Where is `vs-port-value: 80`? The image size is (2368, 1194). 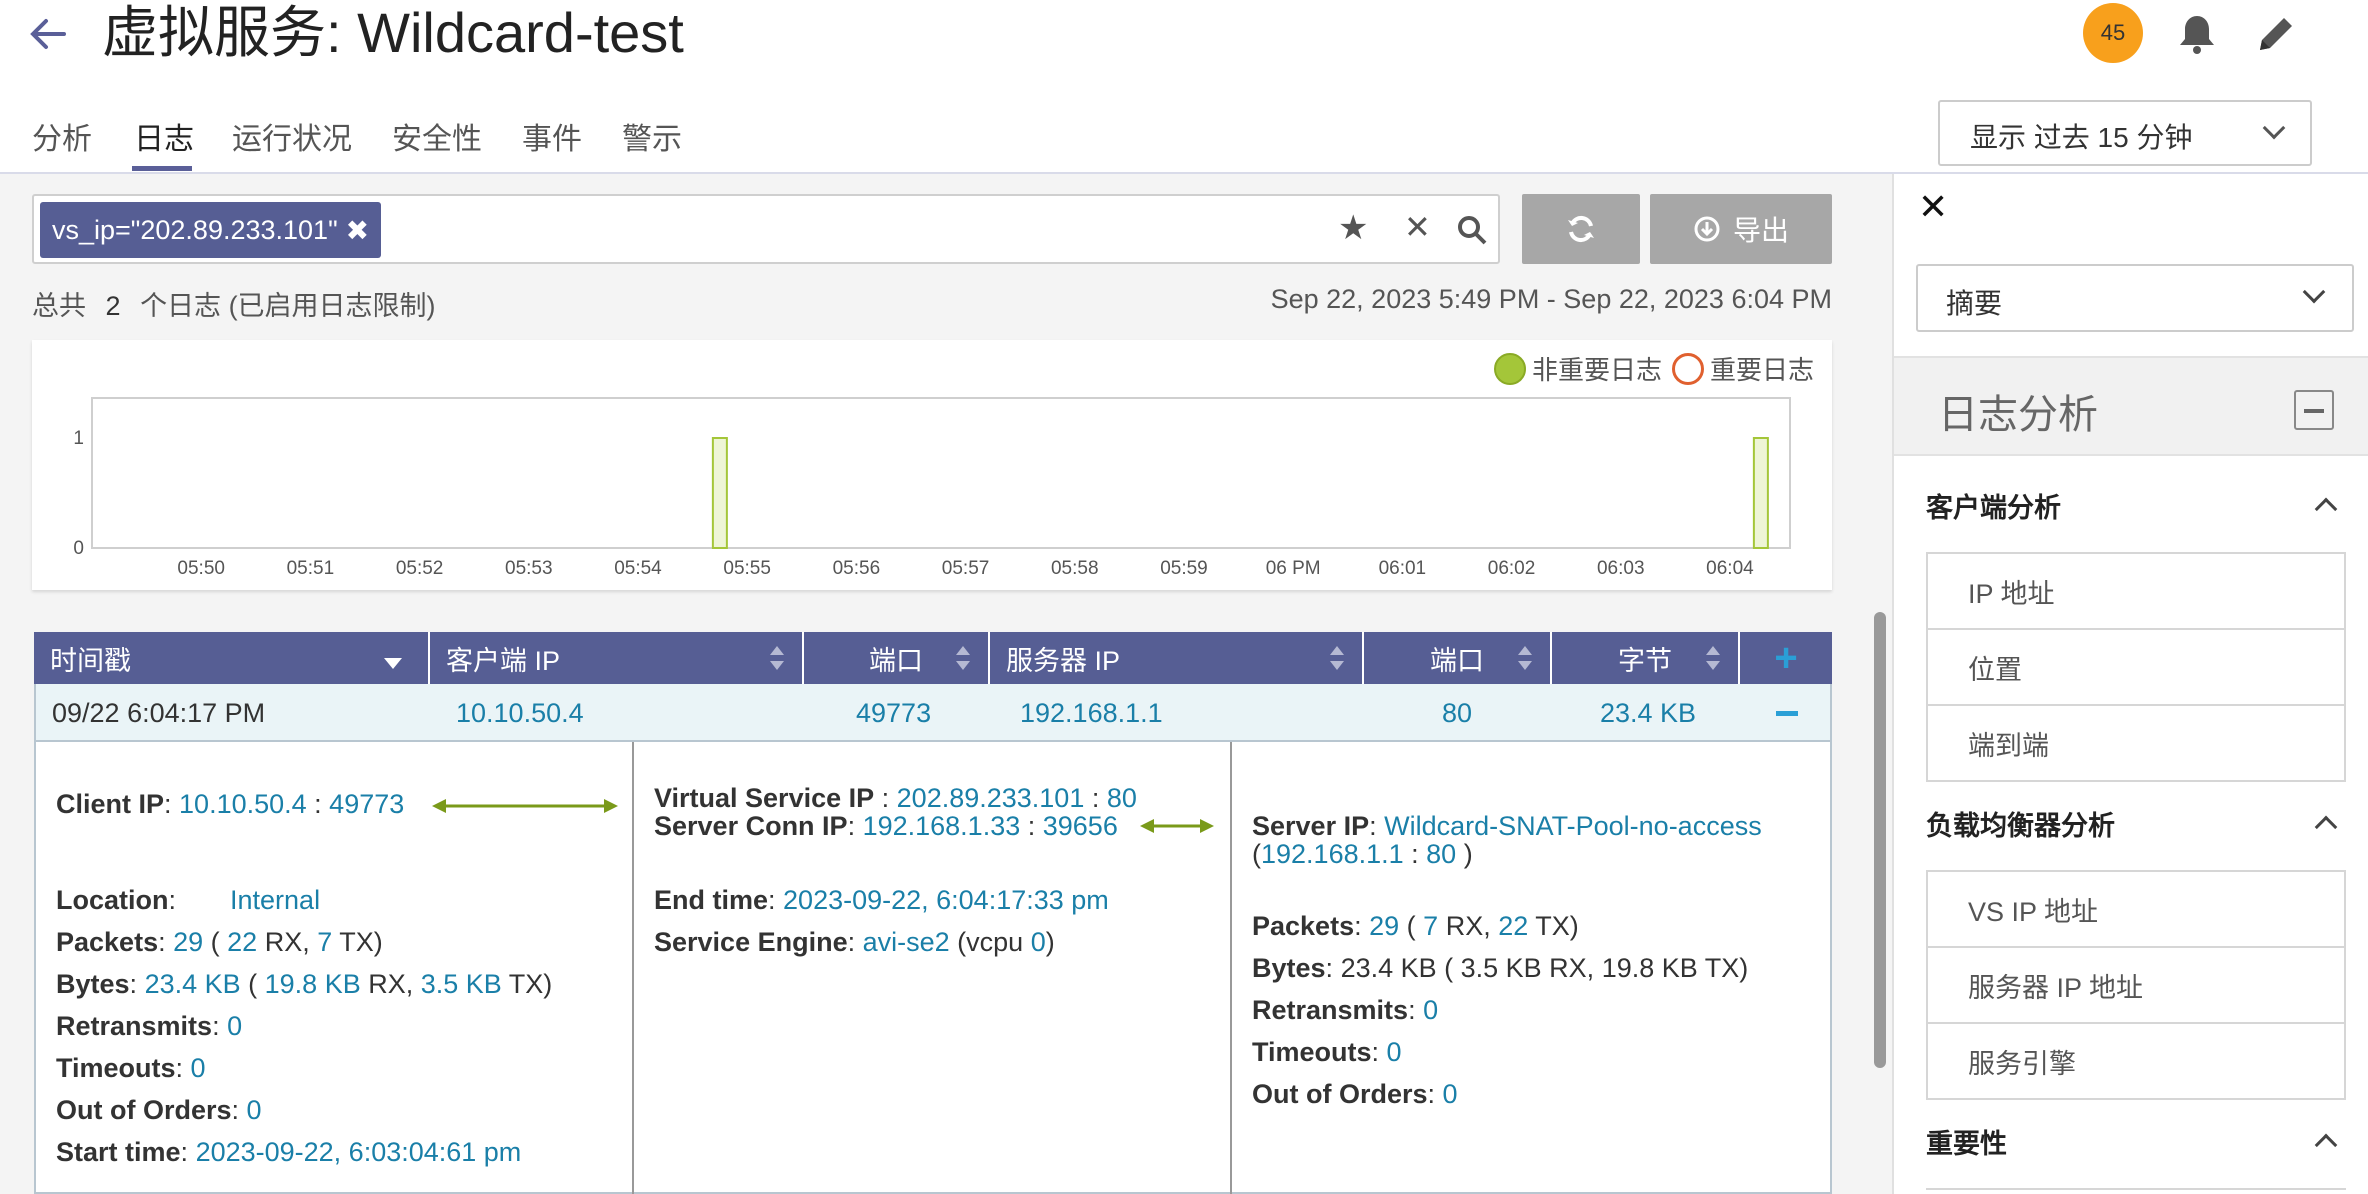
vs-port-value: 80 is located at coordinates (1122, 798).